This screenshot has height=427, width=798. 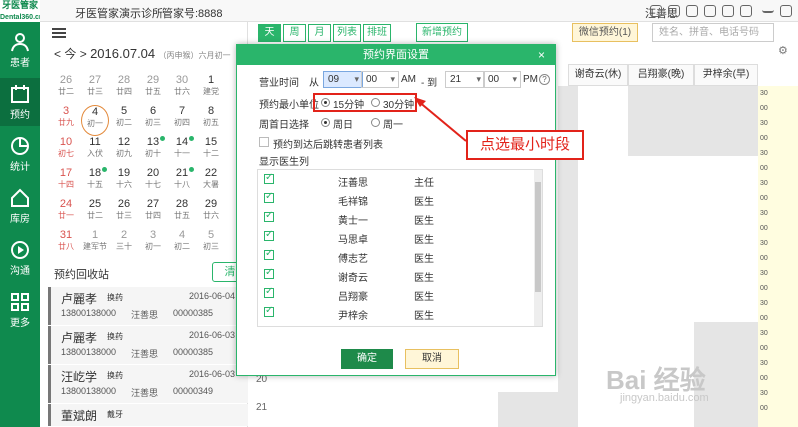 I want to click on calendar-day: 24 廿一, so click(x=66, y=213).